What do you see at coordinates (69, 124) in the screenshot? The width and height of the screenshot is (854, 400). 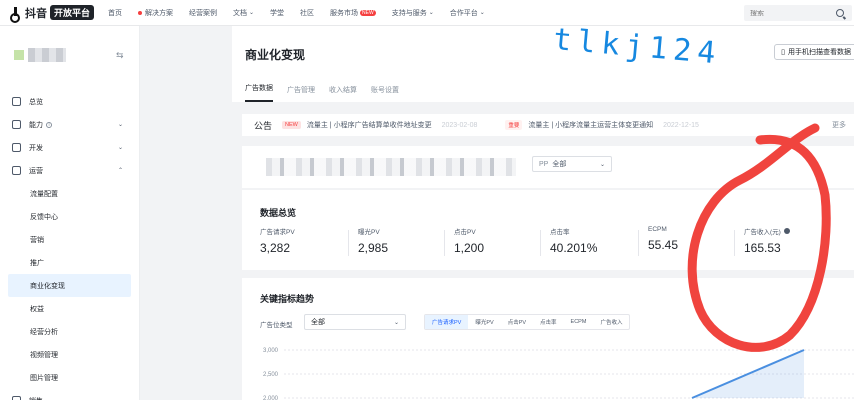 I see `sidebar-item-1: 能力 i ⌄` at bounding box center [69, 124].